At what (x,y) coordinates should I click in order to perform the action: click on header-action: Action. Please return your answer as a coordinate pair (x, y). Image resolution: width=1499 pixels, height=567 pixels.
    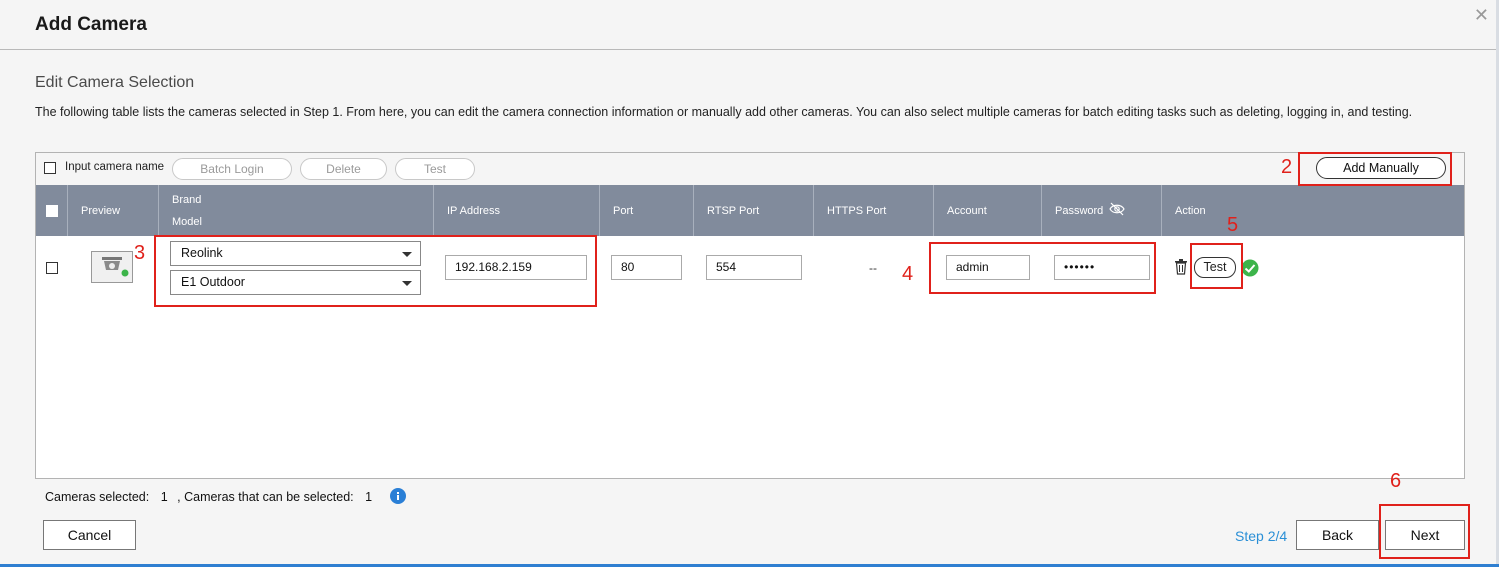
    Looking at the image, I should click on (1312, 210).